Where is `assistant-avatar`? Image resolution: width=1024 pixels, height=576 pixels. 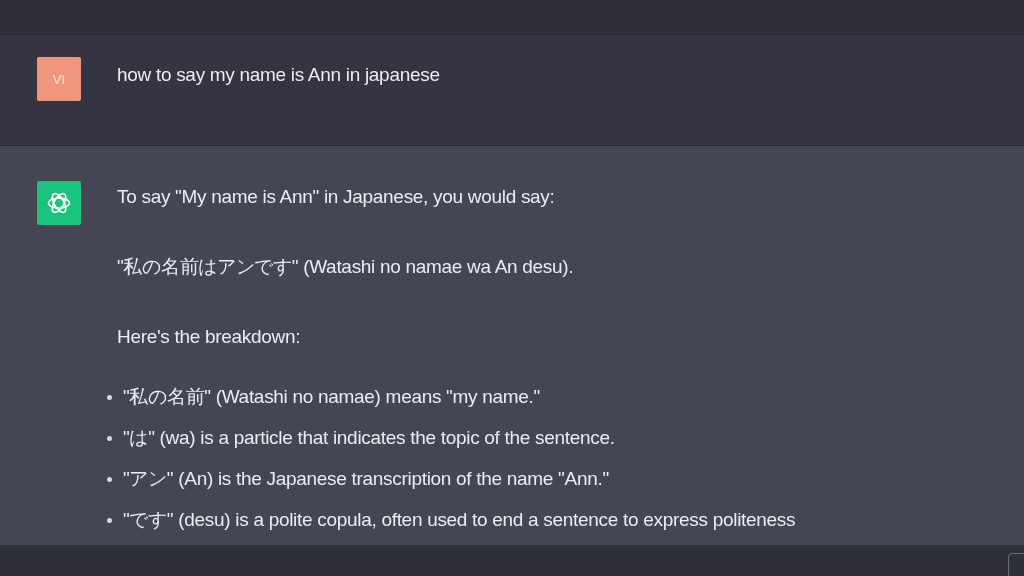 assistant-avatar is located at coordinates (59, 203).